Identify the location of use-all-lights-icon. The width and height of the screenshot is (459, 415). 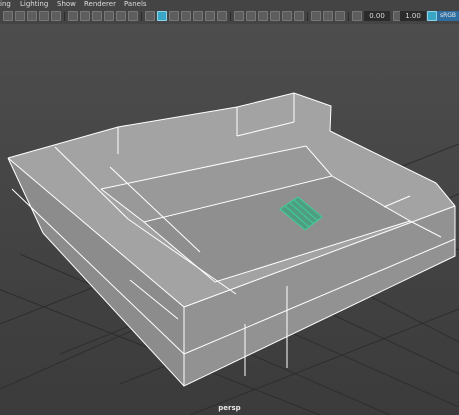
(198, 16).